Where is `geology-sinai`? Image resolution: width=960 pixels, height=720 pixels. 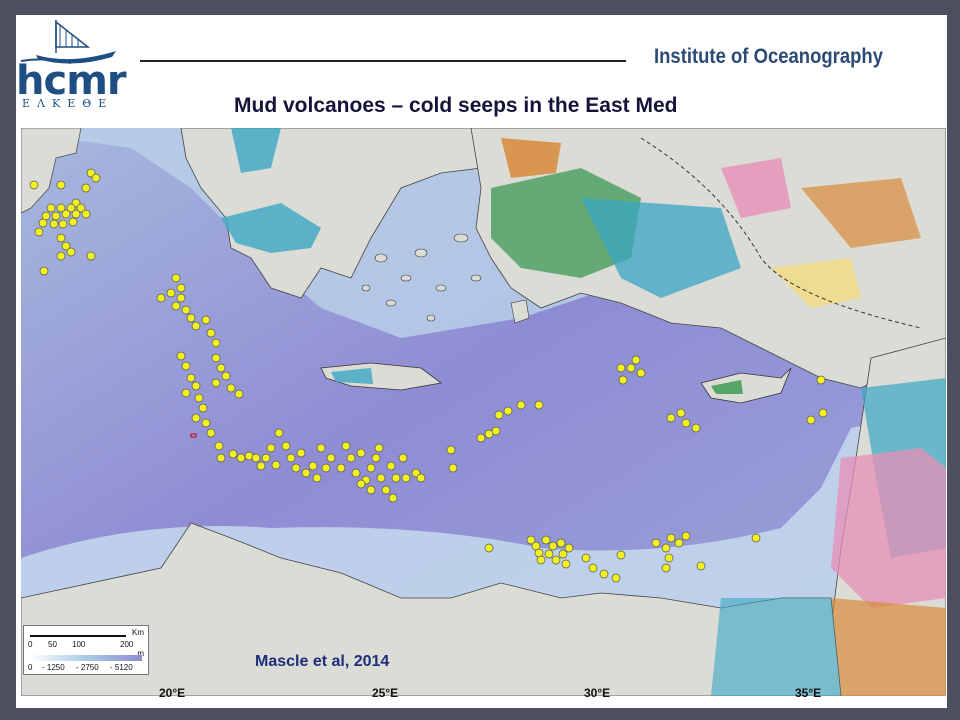 geology-sinai is located at coordinates (776, 647).